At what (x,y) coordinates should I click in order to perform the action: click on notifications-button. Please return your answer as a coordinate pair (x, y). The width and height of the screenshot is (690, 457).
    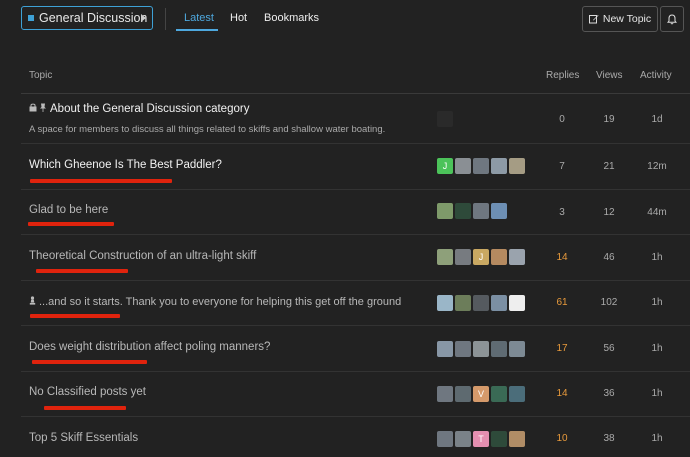
    Looking at the image, I should click on (672, 19).